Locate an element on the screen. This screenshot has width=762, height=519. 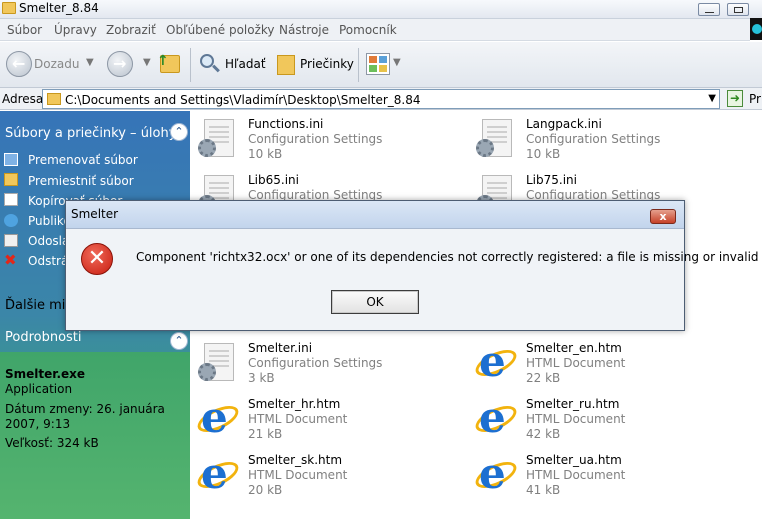
back-dropdown-icon: ▼ is located at coordinates (90, 62).